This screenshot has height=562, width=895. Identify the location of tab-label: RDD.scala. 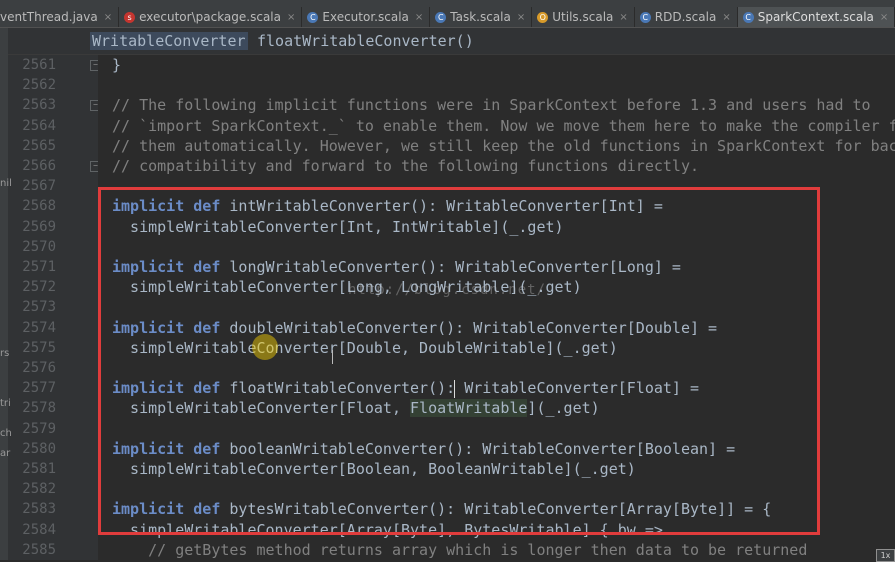
(685, 17).